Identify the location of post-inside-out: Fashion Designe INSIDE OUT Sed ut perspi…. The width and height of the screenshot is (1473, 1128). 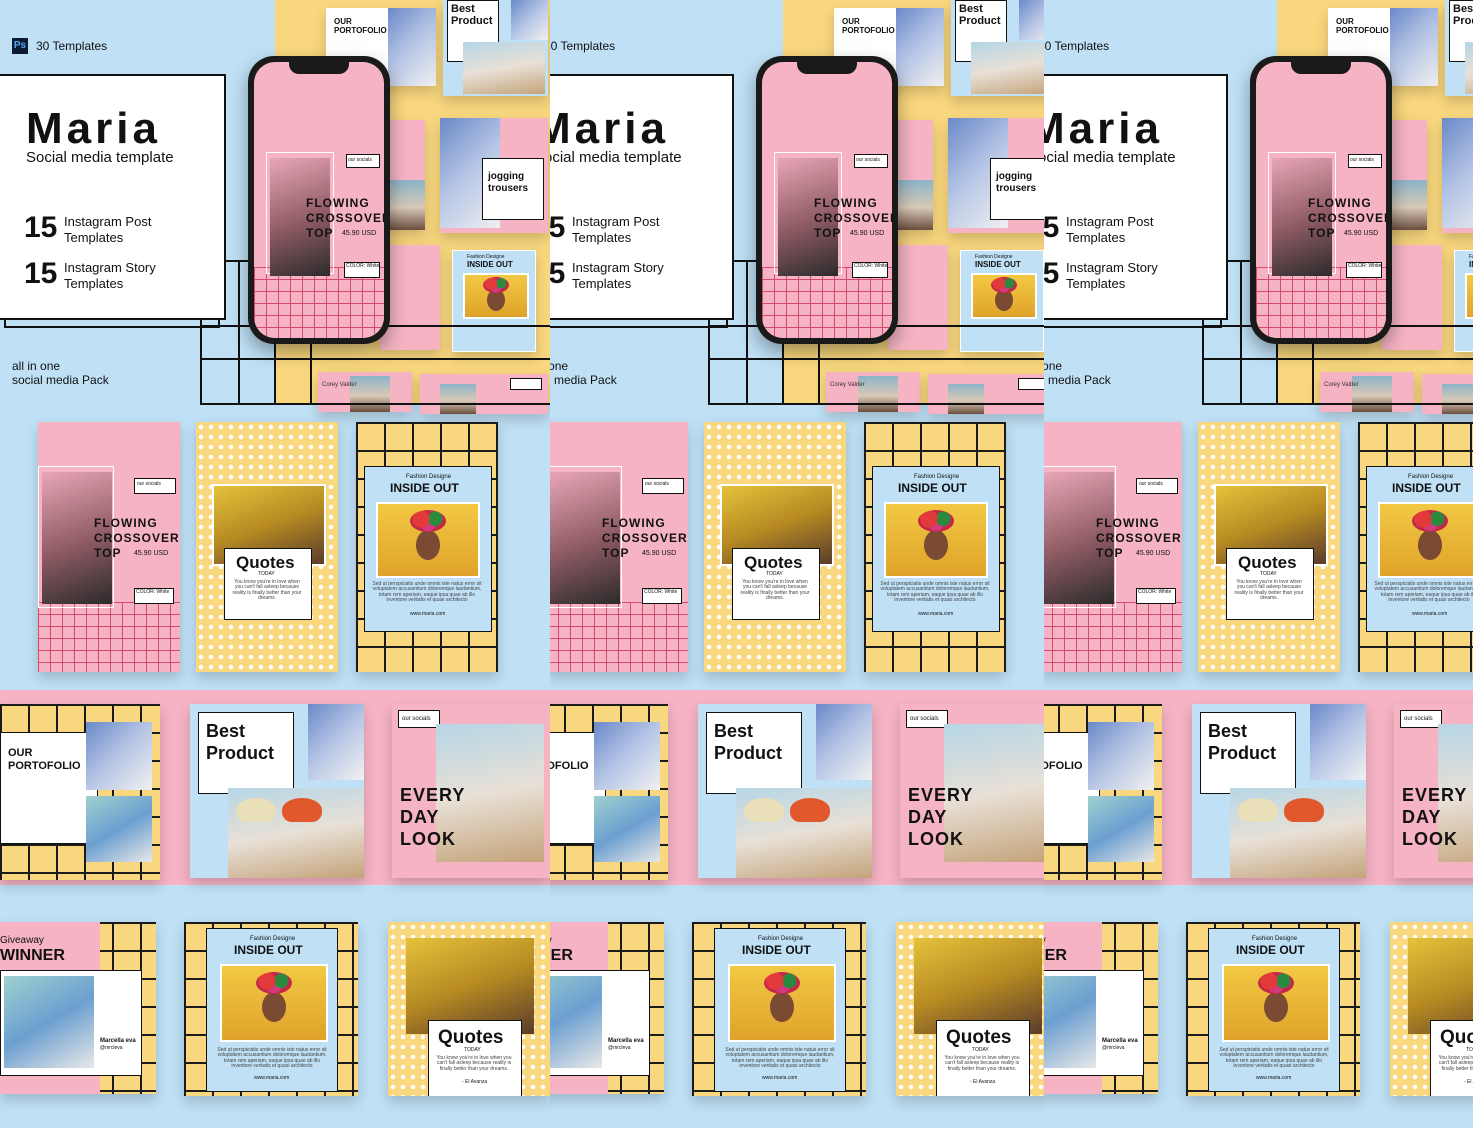
(271, 1009).